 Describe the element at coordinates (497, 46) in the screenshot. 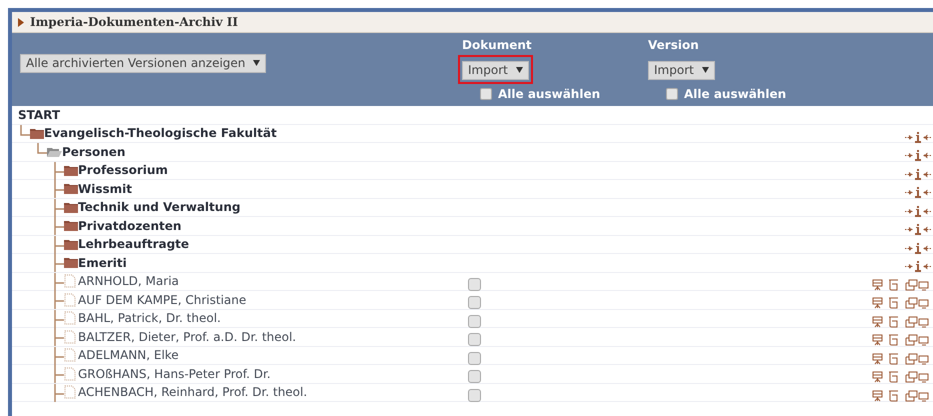

I see `column-heading: Dokument` at that location.